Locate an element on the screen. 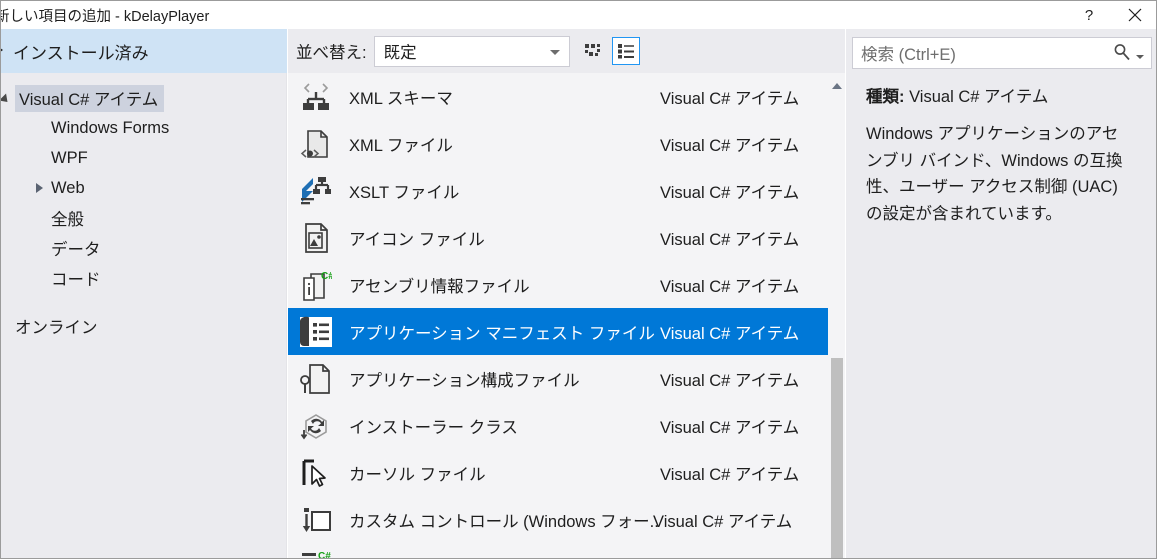 This screenshot has width=1157, height=559. sidebar-item-code: コード is located at coordinates (143, 278).